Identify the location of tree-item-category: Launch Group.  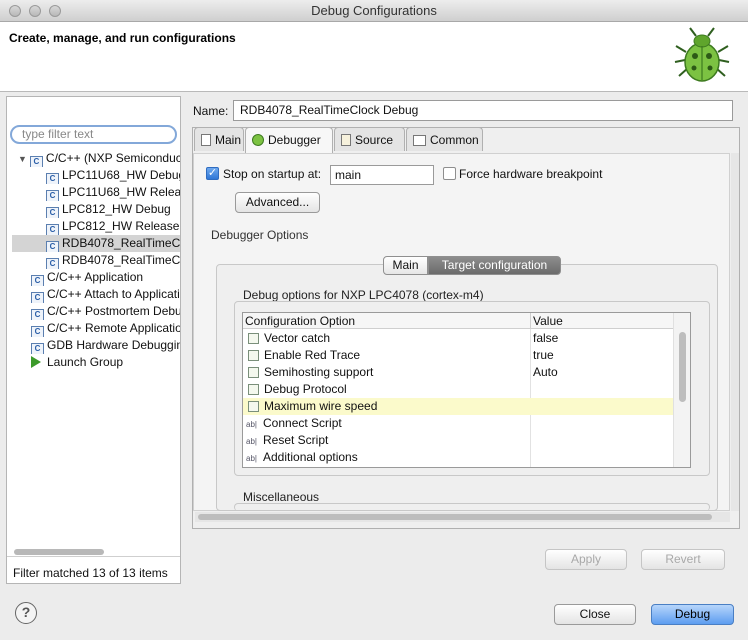
(96, 362).